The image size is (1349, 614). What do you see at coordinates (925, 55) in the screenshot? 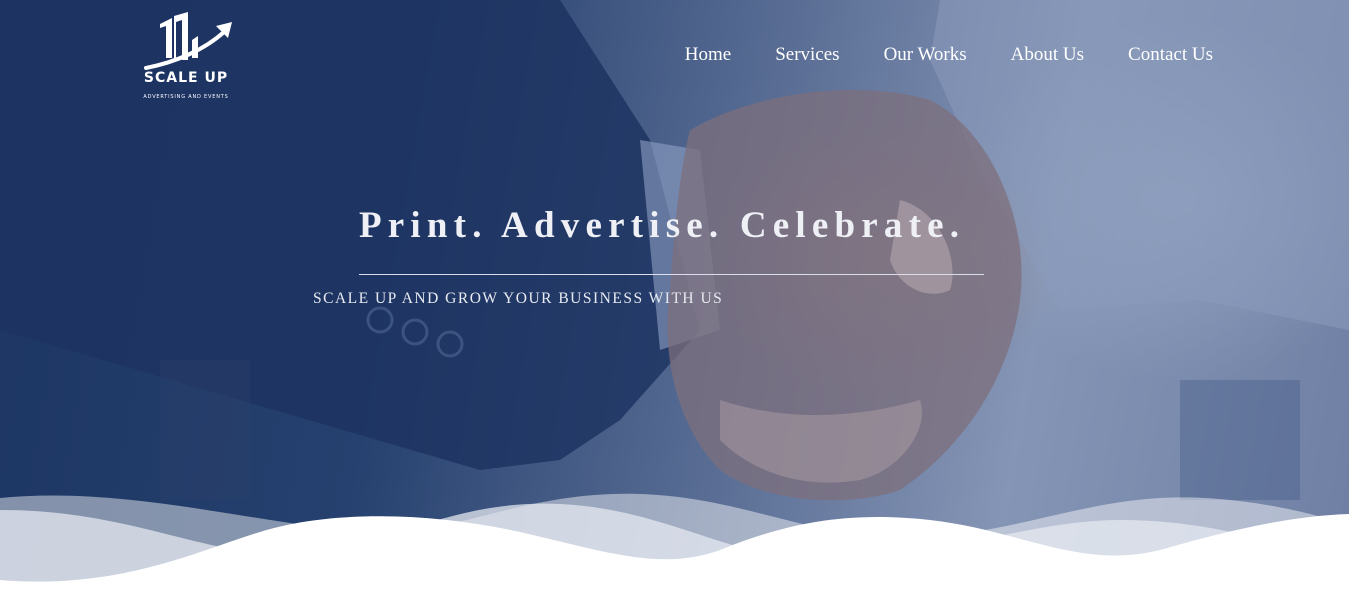
I see `nav-item-our-works: Our Works` at bounding box center [925, 55].